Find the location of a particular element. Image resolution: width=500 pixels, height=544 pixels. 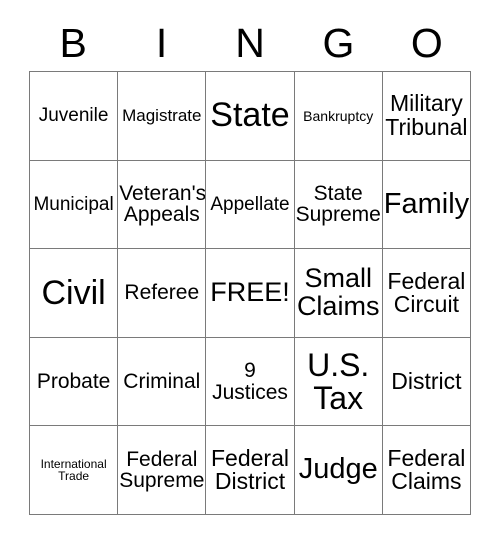

bingo-cell-label: 9 Justices is located at coordinates (250, 381).